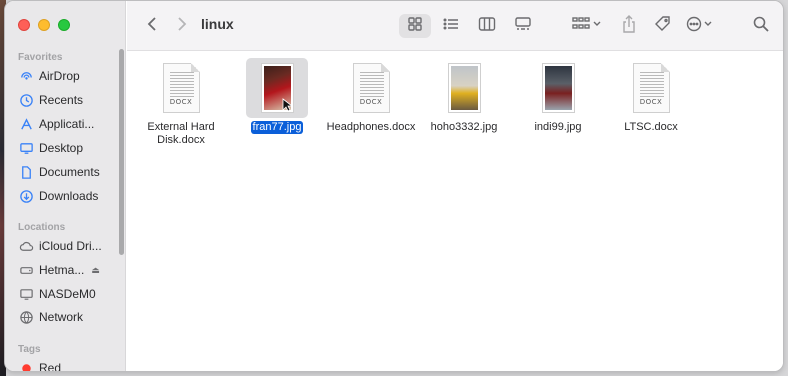  I want to click on sidebar-item-hetman: Hetma... ⏏, so click(69, 270).